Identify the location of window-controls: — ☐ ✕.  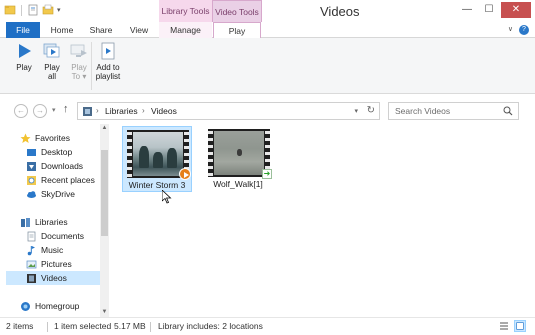
(494, 10).